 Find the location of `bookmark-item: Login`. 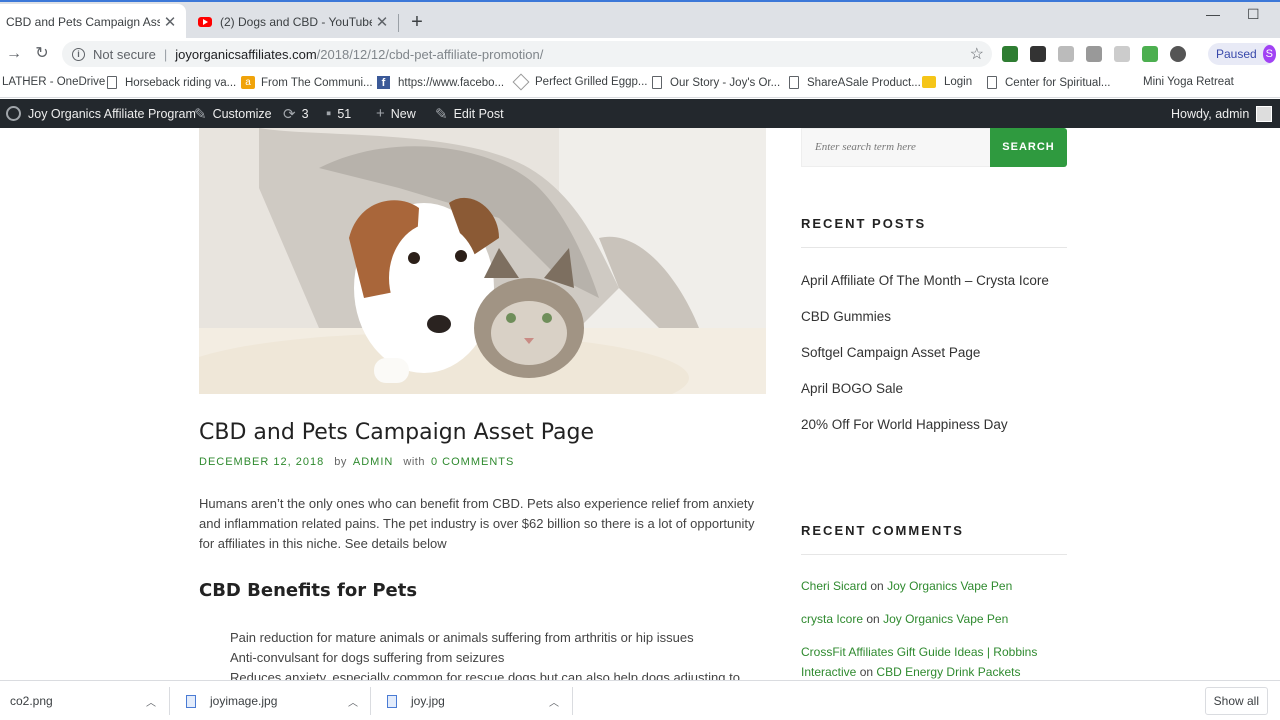

bookmark-item: Login is located at coordinates (947, 82).